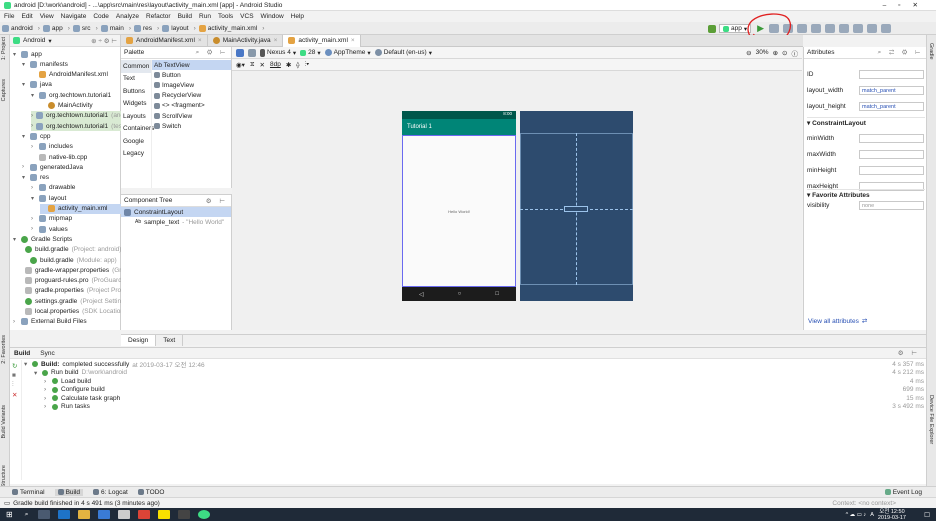 The height and width of the screenshot is (521, 936). What do you see at coordinates (205, 16) in the screenshot?
I see `menu-run: Run` at bounding box center [205, 16].